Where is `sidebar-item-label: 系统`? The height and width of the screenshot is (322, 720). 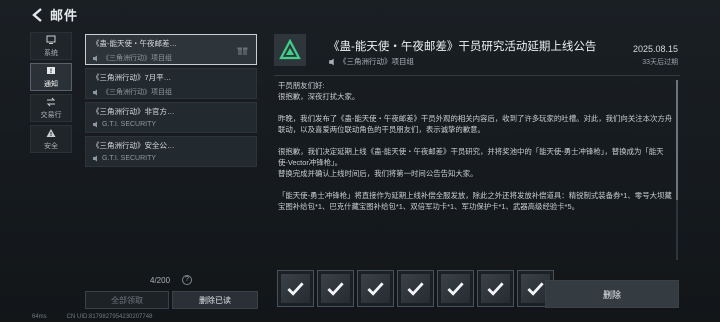
sidebar-item-label: 系统 is located at coordinates (51, 53).